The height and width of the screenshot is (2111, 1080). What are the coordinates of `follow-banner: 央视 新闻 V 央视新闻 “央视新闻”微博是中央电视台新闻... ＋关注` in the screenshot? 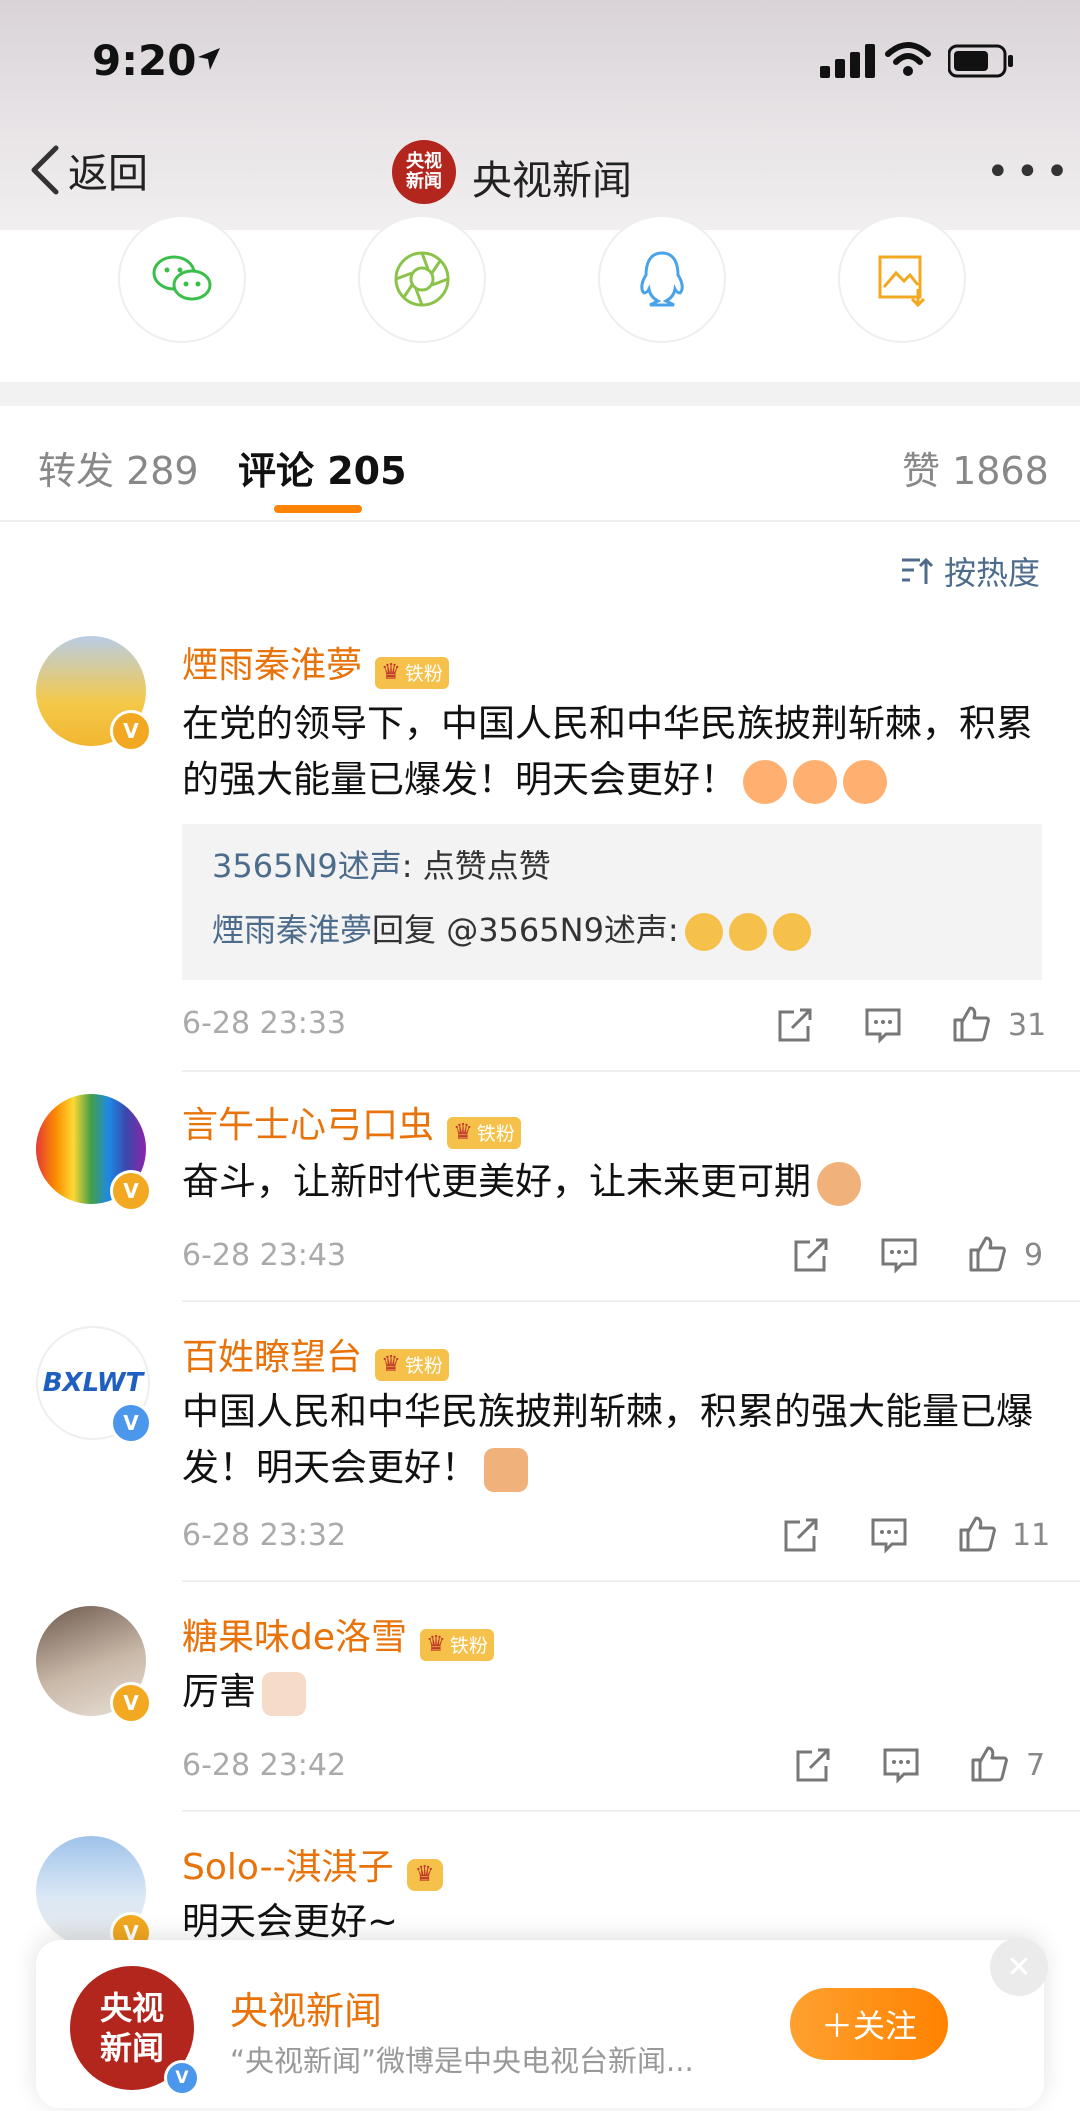 It's located at (540, 2024).